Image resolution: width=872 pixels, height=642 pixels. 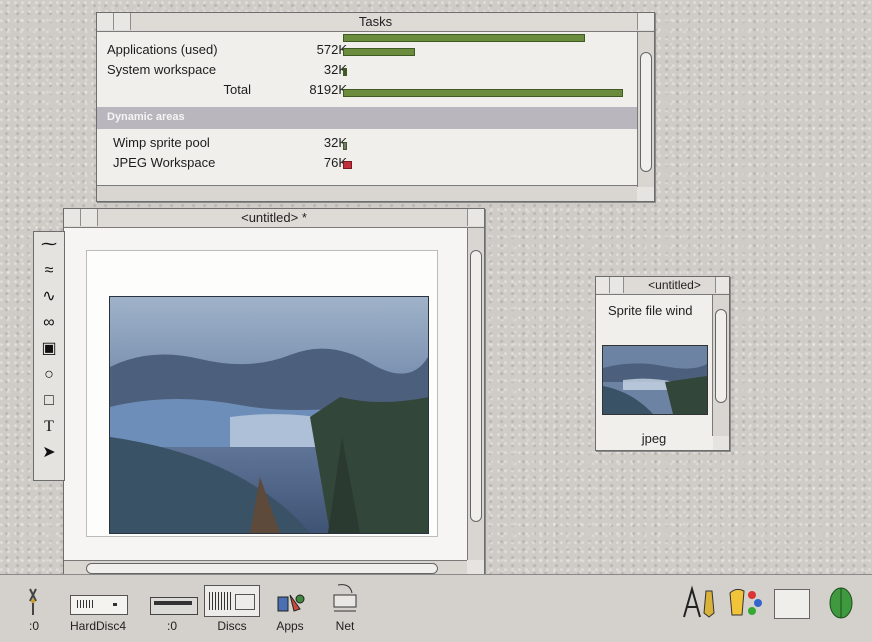 I want to click on tasks-titlebar: Tasks, so click(x=375, y=22).